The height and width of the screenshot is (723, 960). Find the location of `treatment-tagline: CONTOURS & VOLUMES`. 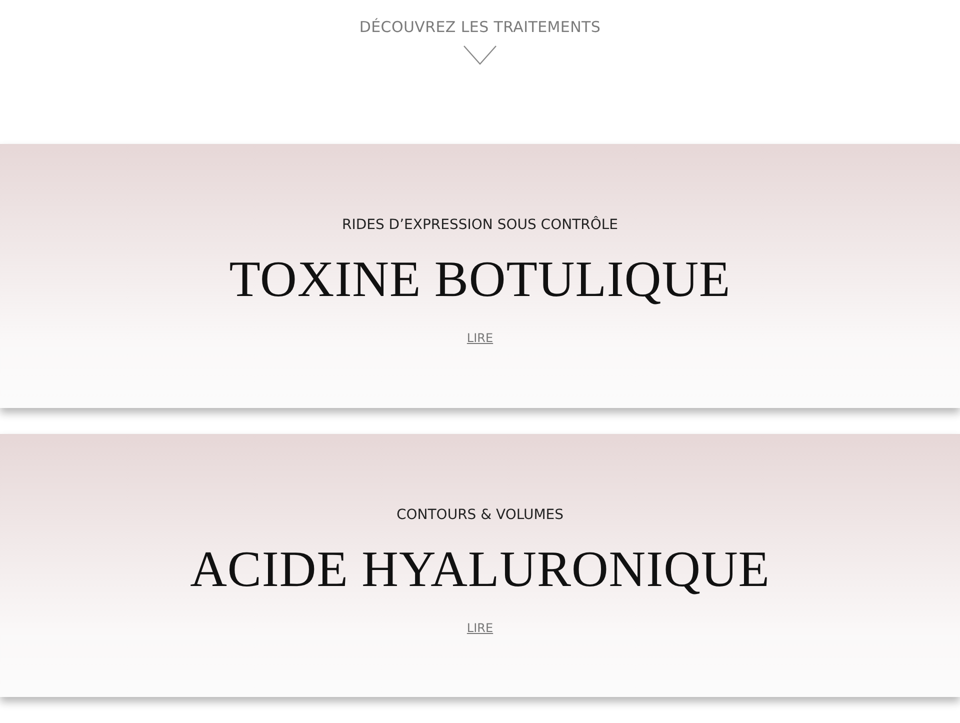

treatment-tagline: CONTOURS & VOLUMES is located at coordinates (480, 515).